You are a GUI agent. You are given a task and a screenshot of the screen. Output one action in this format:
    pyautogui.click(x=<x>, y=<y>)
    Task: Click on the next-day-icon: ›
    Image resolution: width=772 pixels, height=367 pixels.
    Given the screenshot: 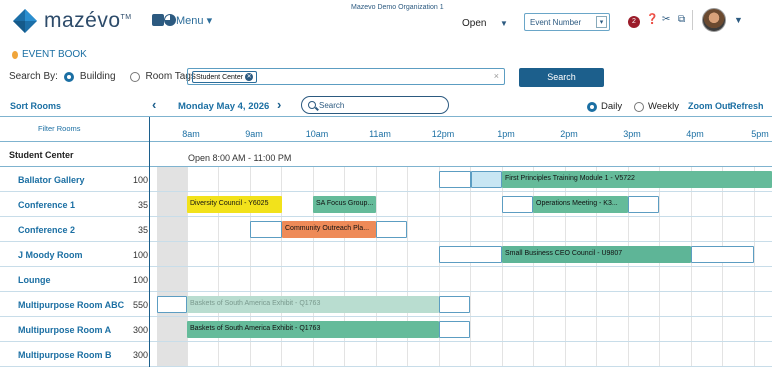 What is the action you would take?
    pyautogui.click(x=279, y=104)
    